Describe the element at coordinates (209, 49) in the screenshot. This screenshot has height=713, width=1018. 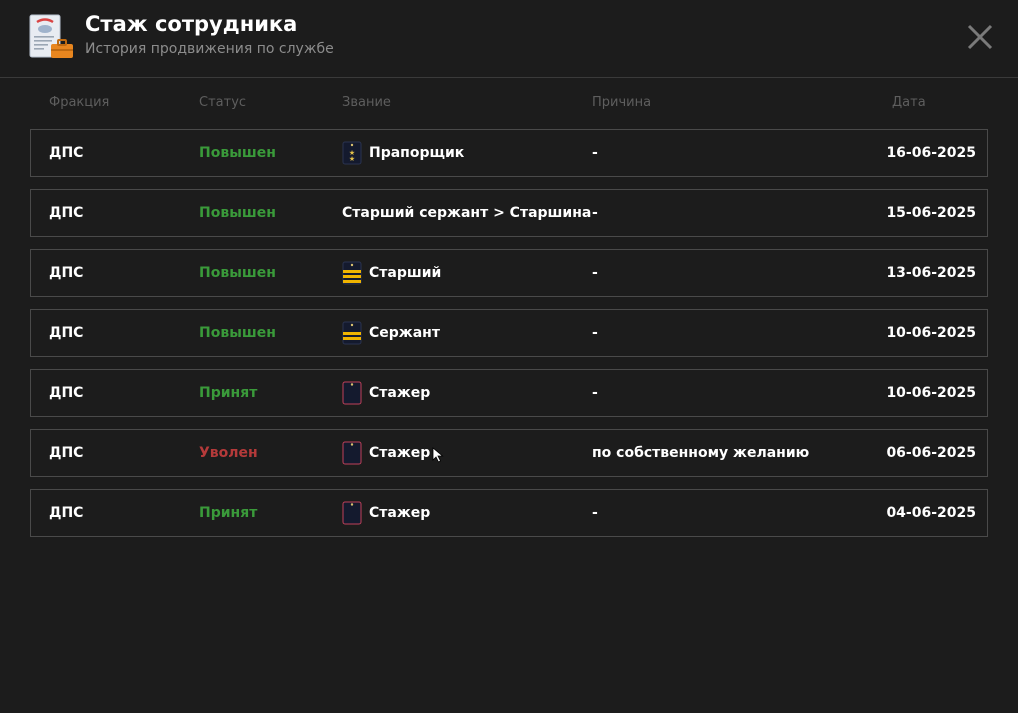
I see `window-subtitle: История продвижения по службе` at that location.